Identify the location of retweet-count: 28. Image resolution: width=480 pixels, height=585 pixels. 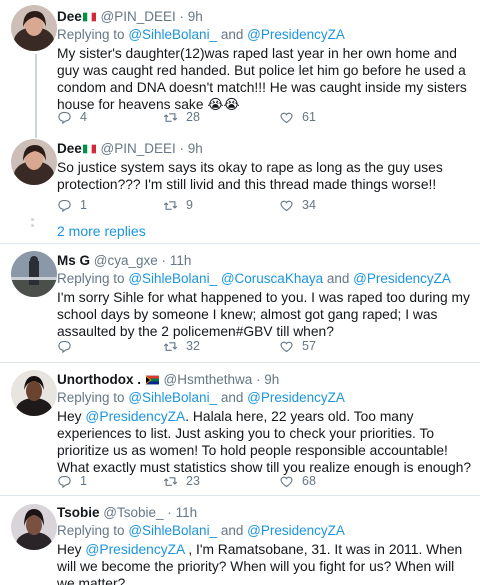
(193, 117).